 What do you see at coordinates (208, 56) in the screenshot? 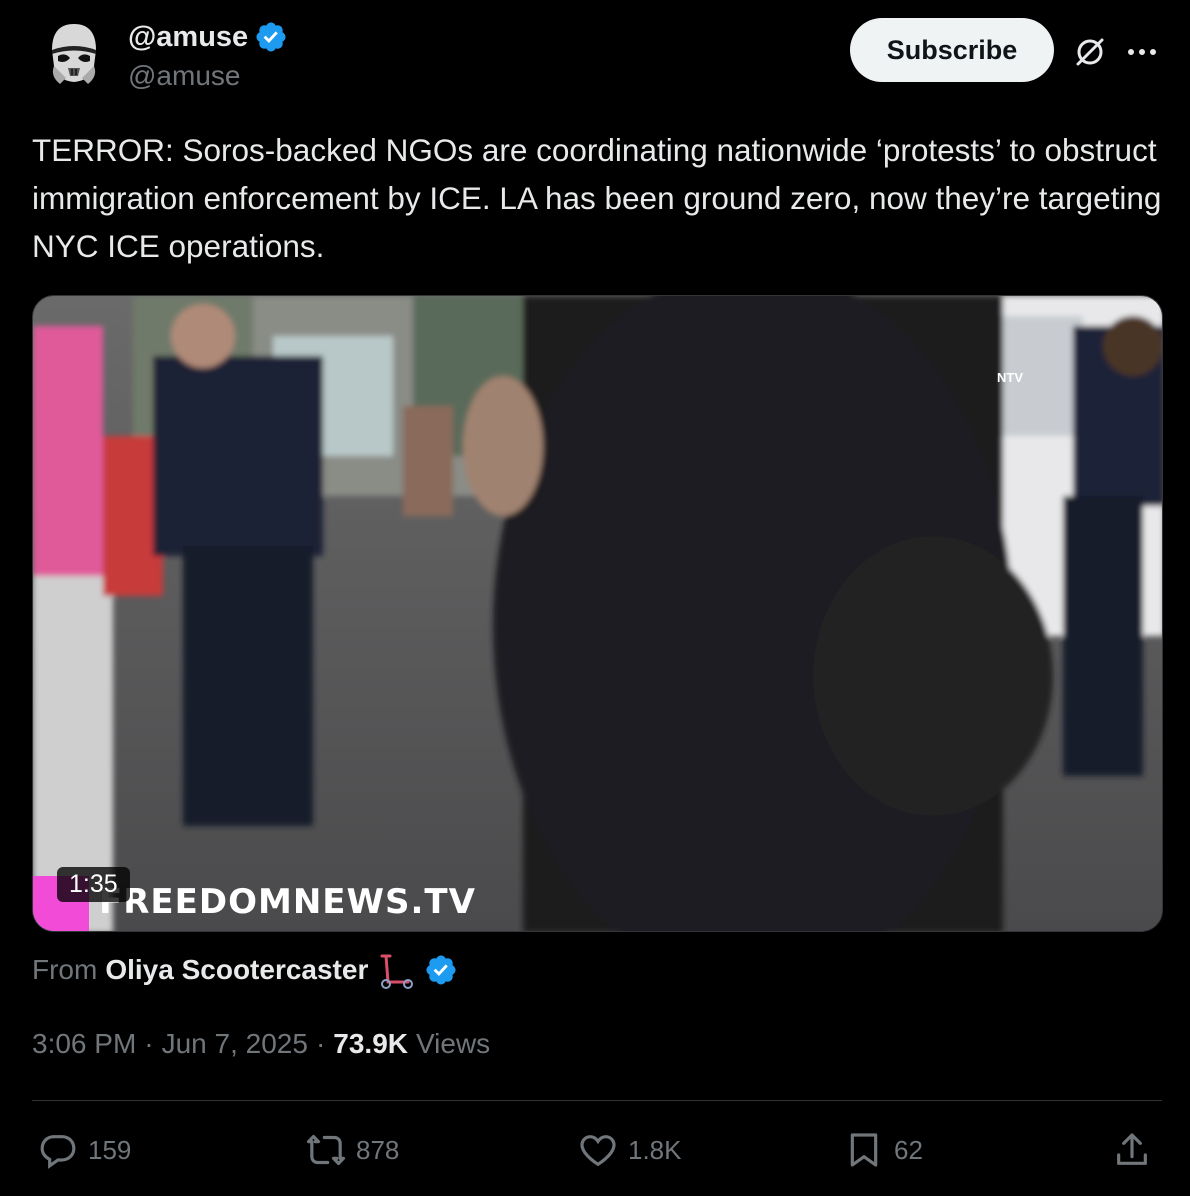
I see `author-names: @amuse @amuse` at bounding box center [208, 56].